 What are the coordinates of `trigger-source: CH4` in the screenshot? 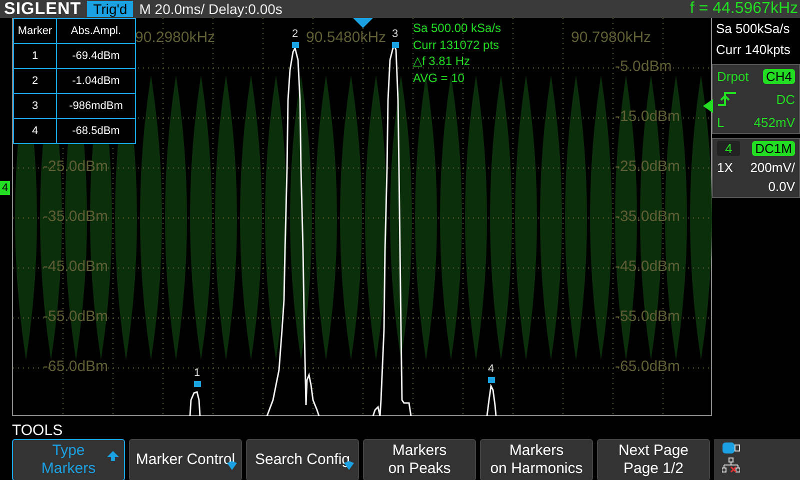 It's located at (778, 76).